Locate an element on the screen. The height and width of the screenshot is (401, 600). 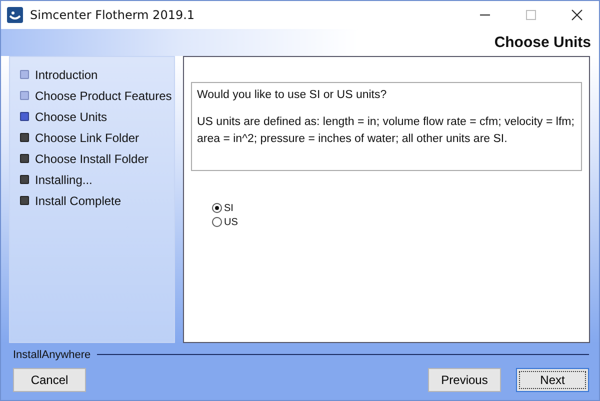
next-button: Next is located at coordinates (552, 380).